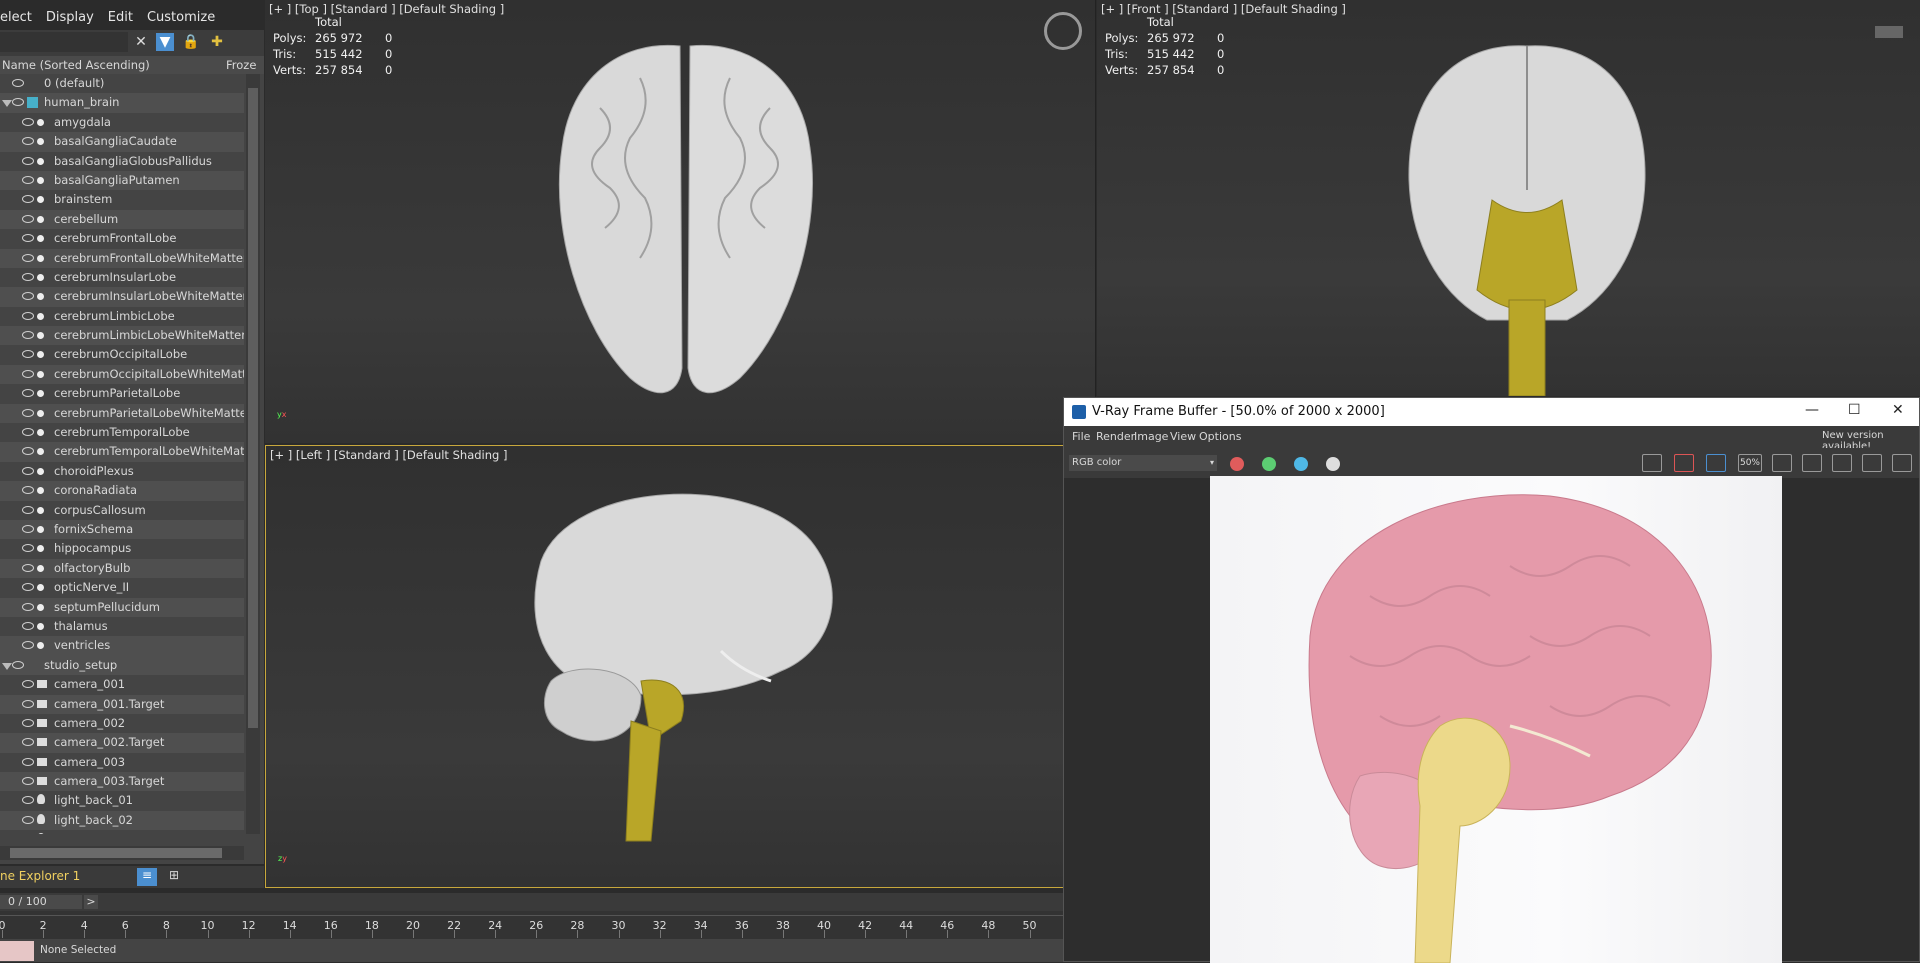 This screenshot has width=1920, height=963. I want to click on tree-row-object: basalGangliaGlobusPallidus, so click(122, 161).